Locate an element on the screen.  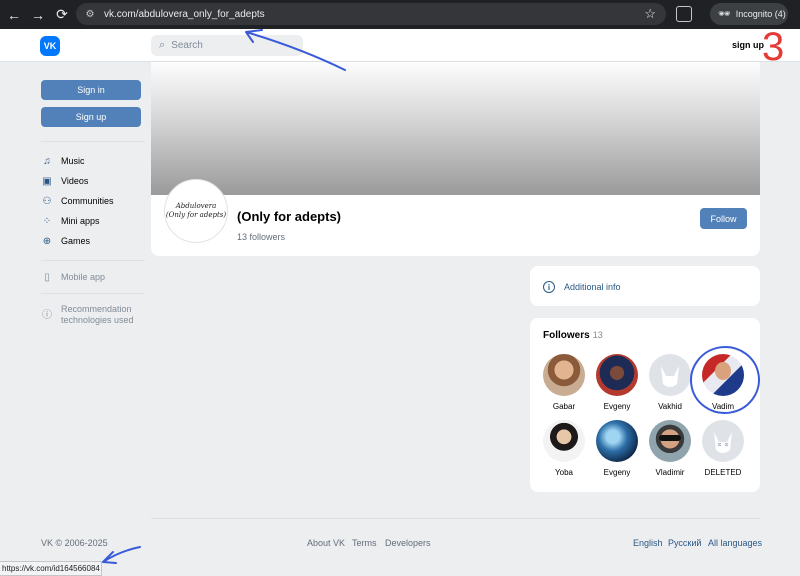
site-settings-icon: ⚙ is located at coordinates (90, 14).